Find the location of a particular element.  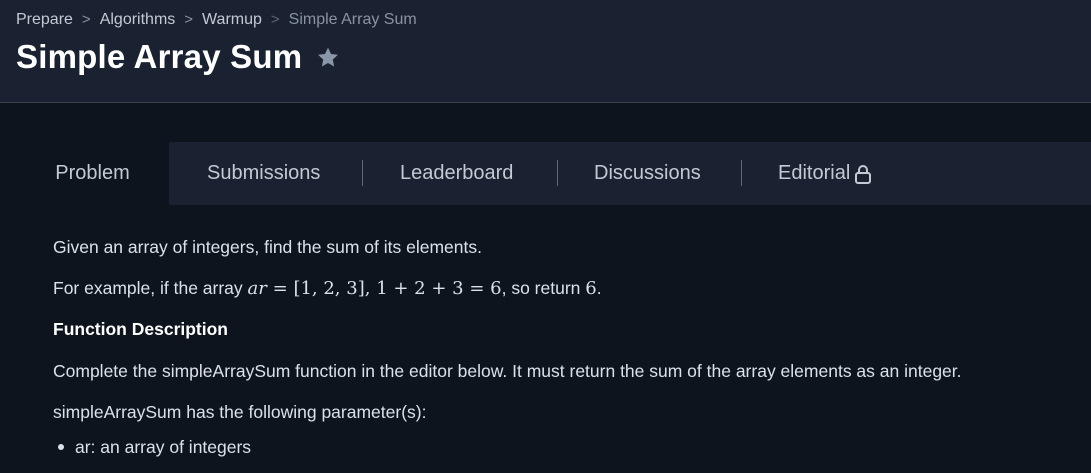

example-array: [1, 2, 3] is located at coordinates (329, 288).